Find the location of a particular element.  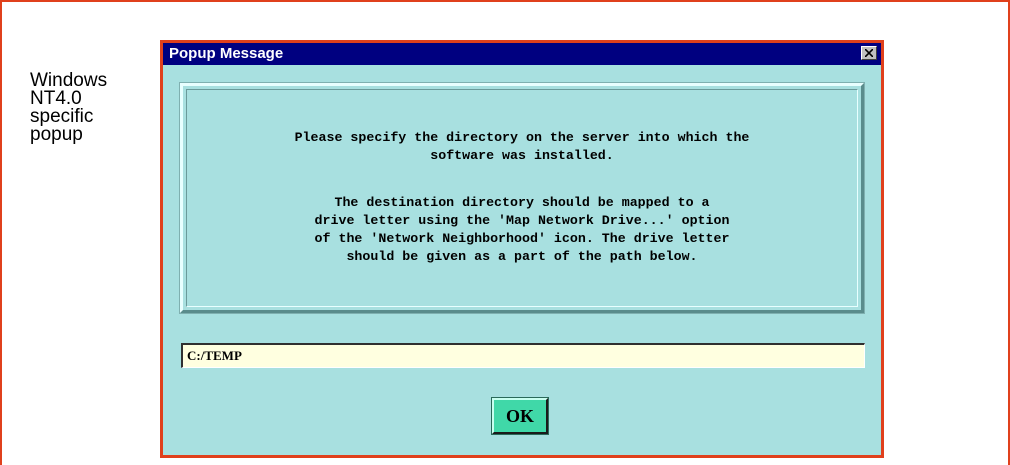

close-button is located at coordinates (869, 53).